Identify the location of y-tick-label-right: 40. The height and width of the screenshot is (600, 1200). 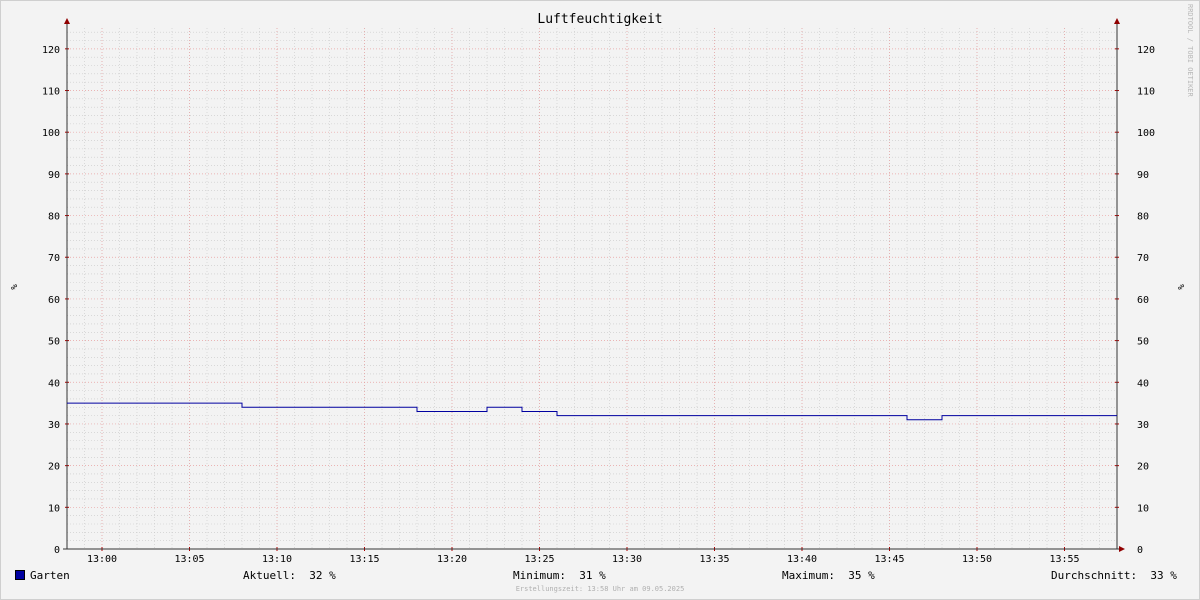
(1143, 383).